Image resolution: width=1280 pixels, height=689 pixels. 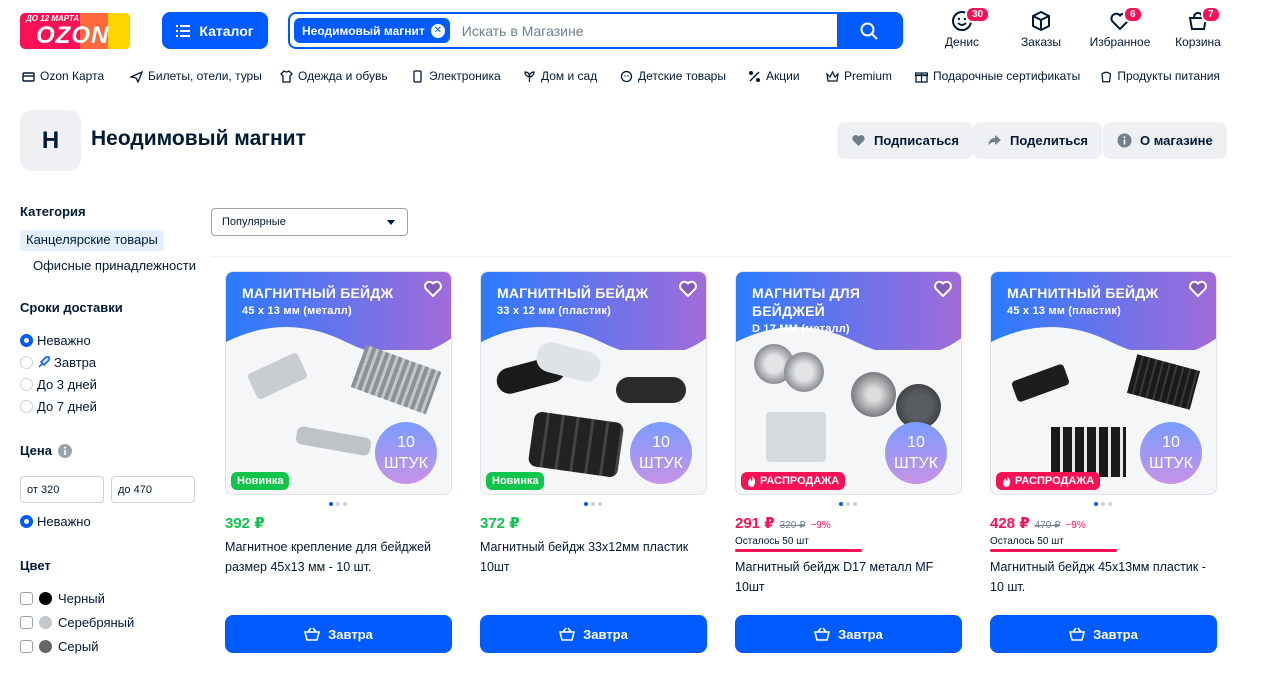 I want to click on delivery-option-tomorrow: Завтра, so click(x=58, y=362).